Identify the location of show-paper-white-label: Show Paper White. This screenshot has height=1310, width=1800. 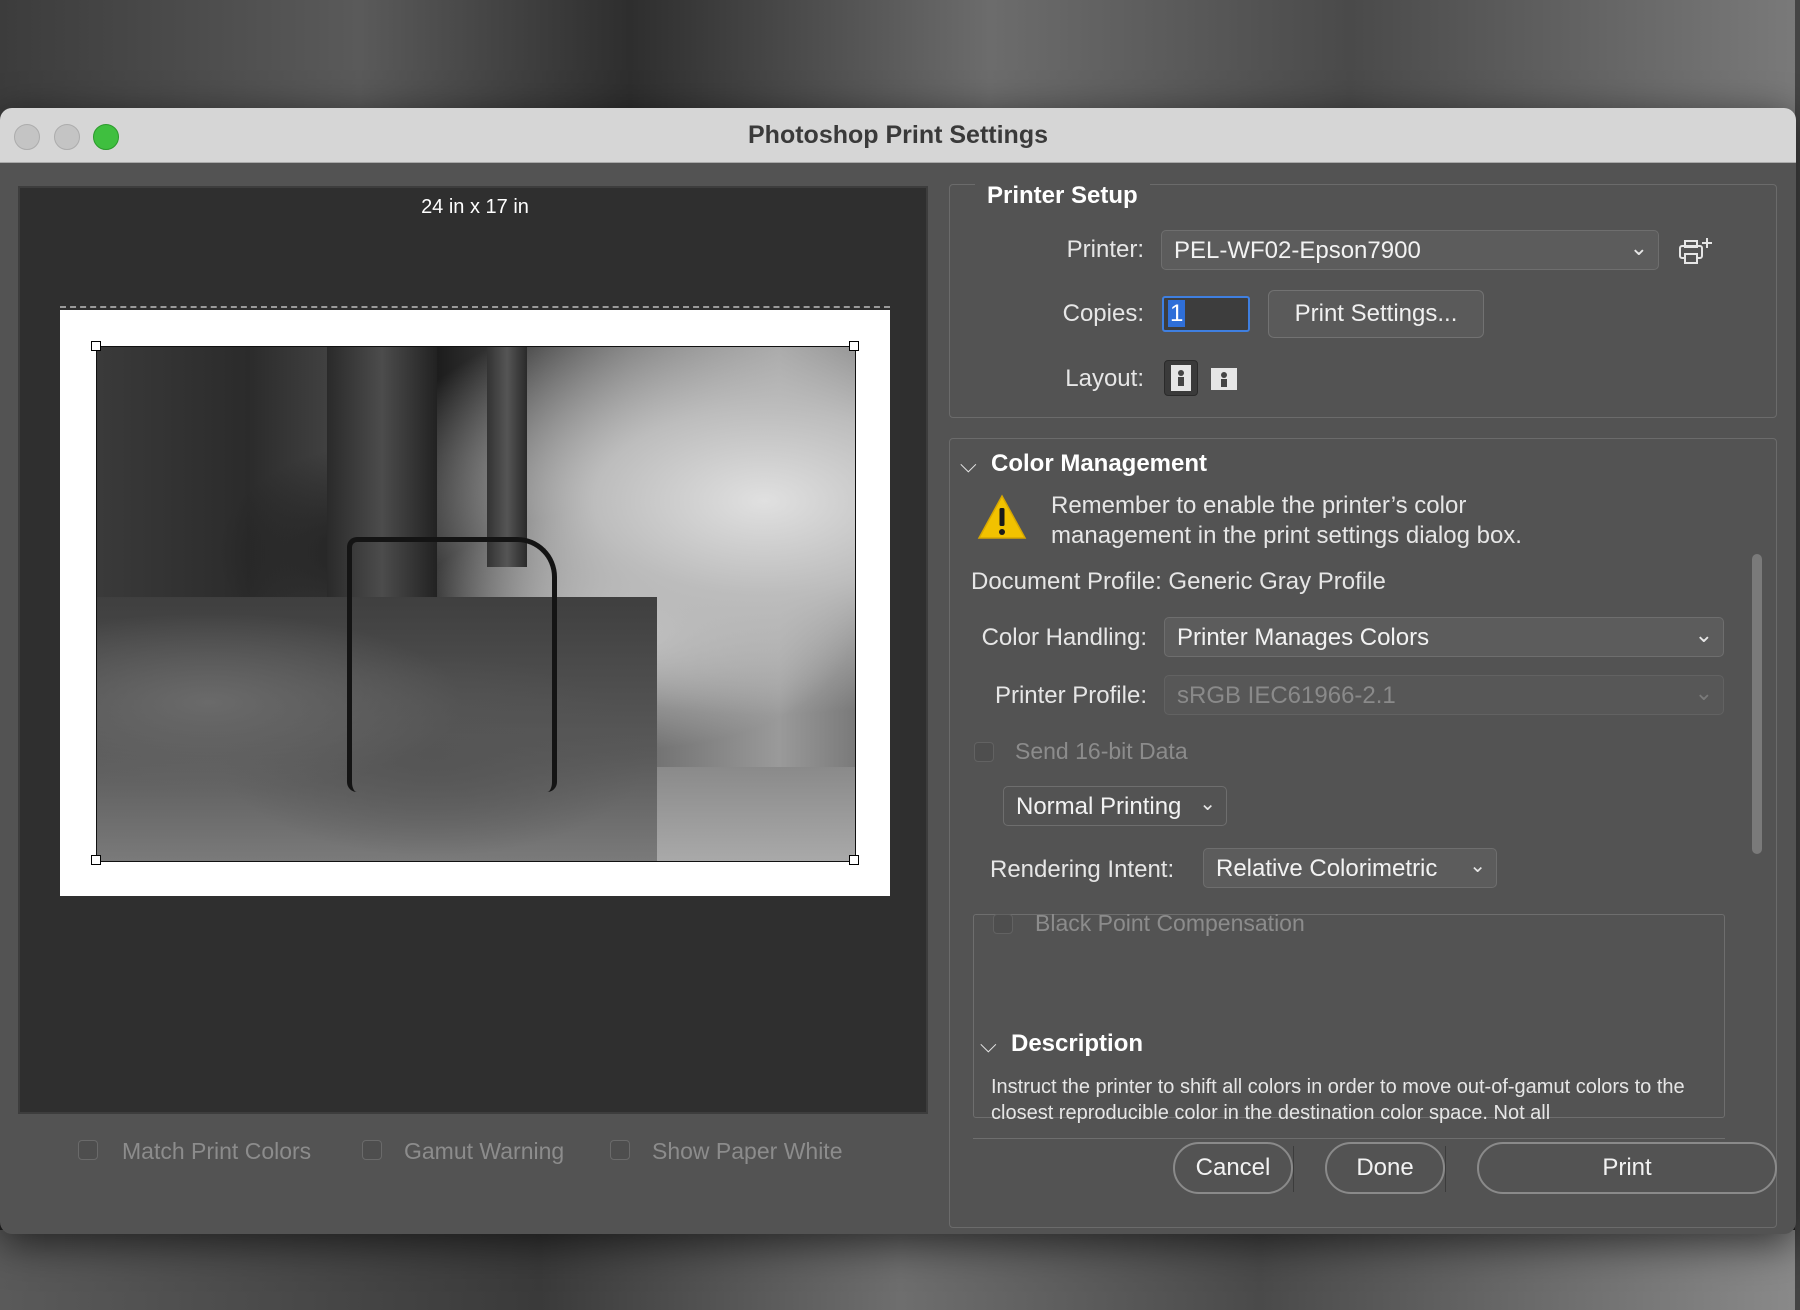
(747, 1151).